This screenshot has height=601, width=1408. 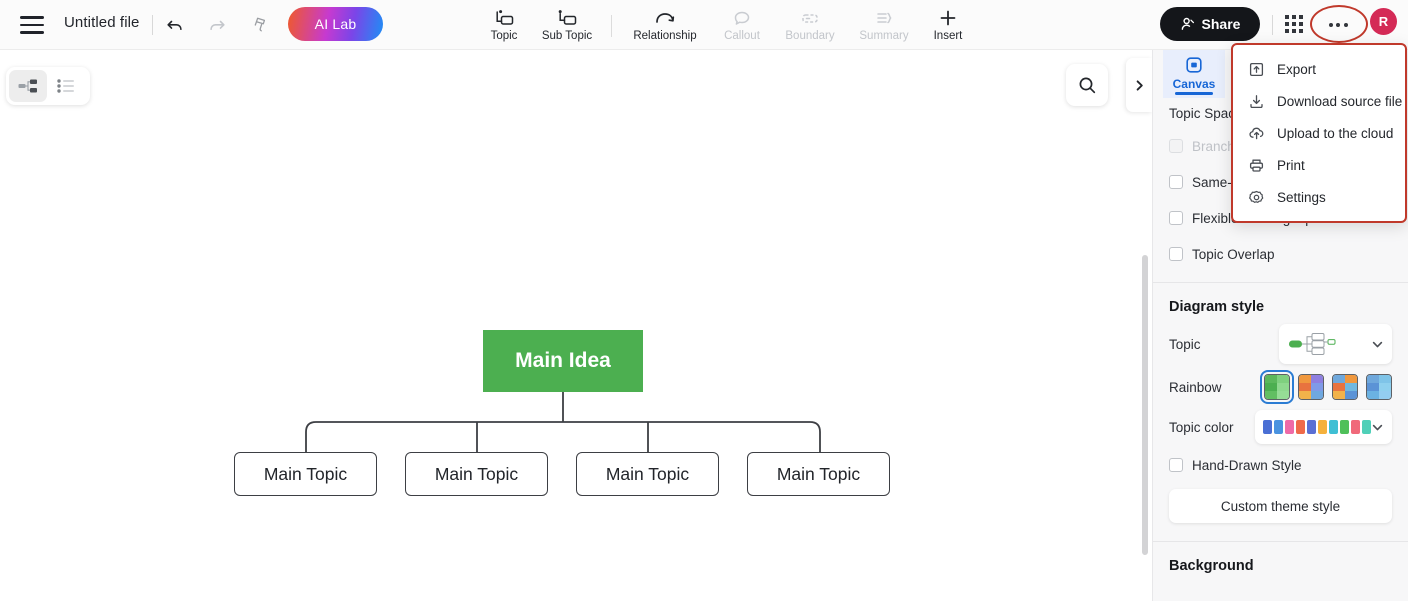 I want to click on undo-button, so click(x=175, y=25).